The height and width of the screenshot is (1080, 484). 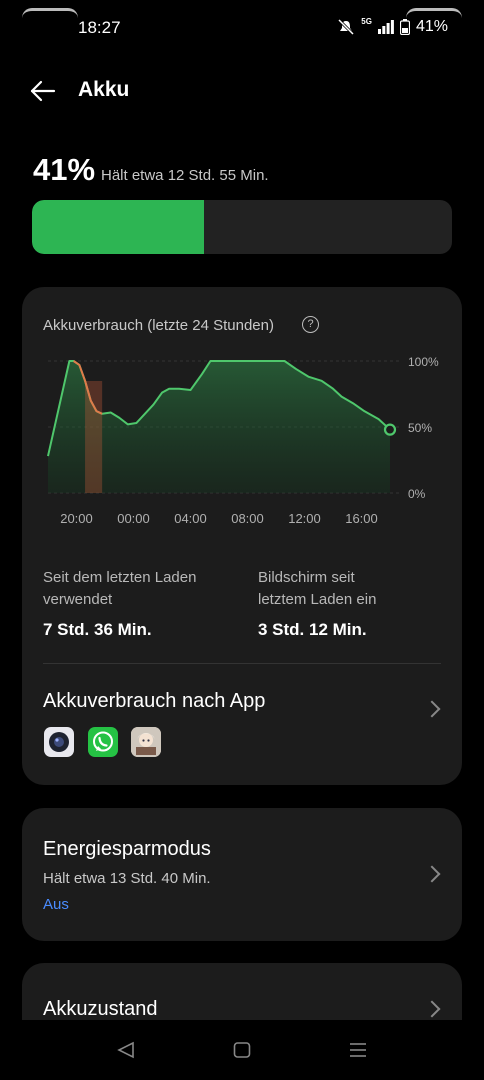 I want to click on app-header: Akku, so click(x=242, y=92).